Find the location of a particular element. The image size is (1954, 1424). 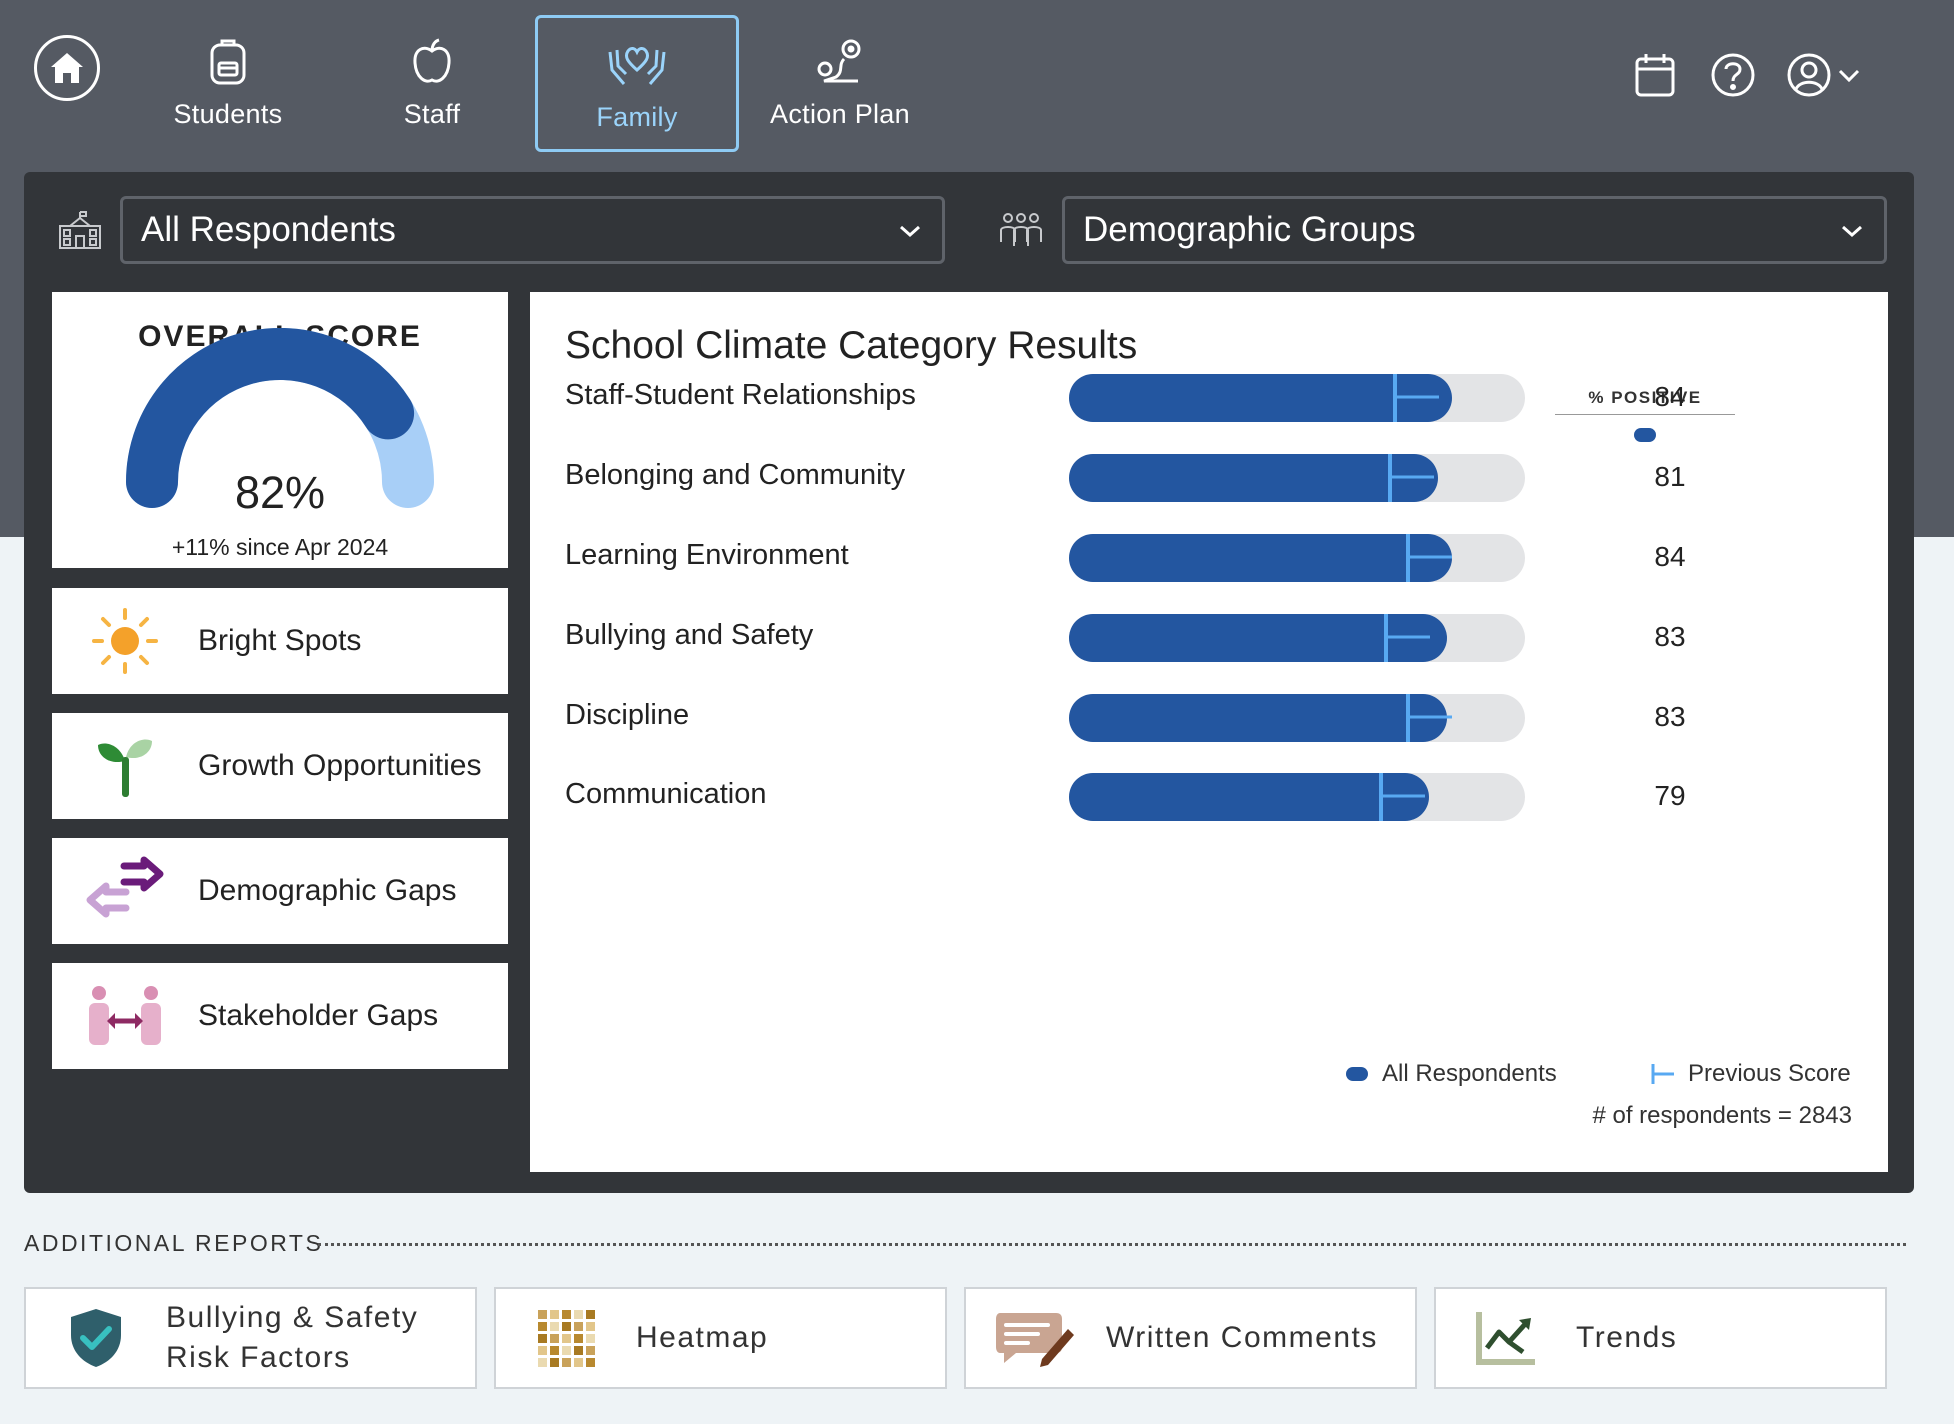

home-button is located at coordinates (67, 68).